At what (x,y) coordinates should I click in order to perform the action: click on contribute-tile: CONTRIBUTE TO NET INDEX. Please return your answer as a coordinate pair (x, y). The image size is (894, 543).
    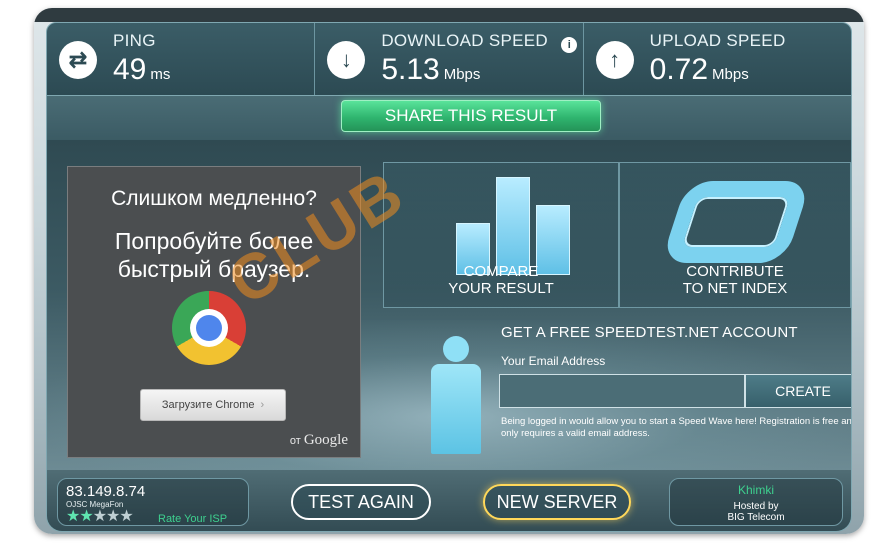
    Looking at the image, I should click on (735, 235).